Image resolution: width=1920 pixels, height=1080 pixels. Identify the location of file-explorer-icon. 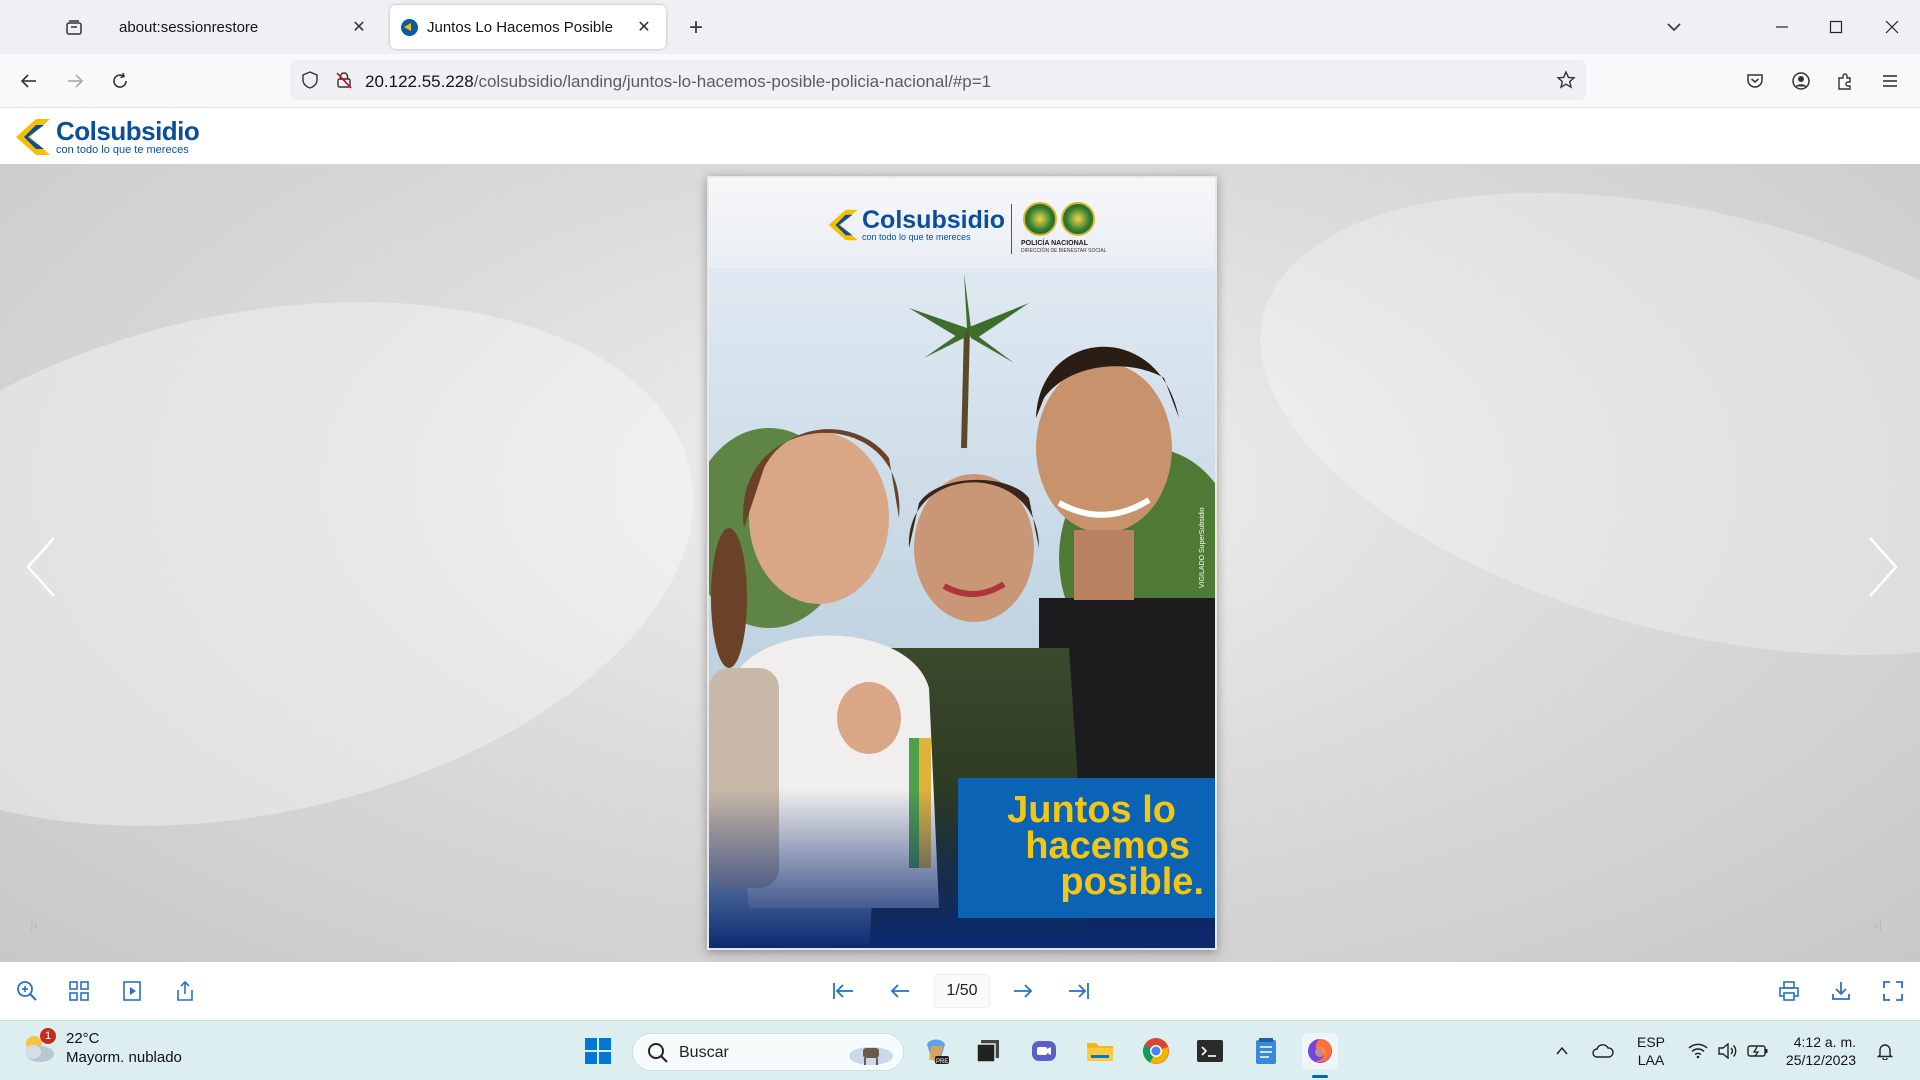
(1100, 1051).